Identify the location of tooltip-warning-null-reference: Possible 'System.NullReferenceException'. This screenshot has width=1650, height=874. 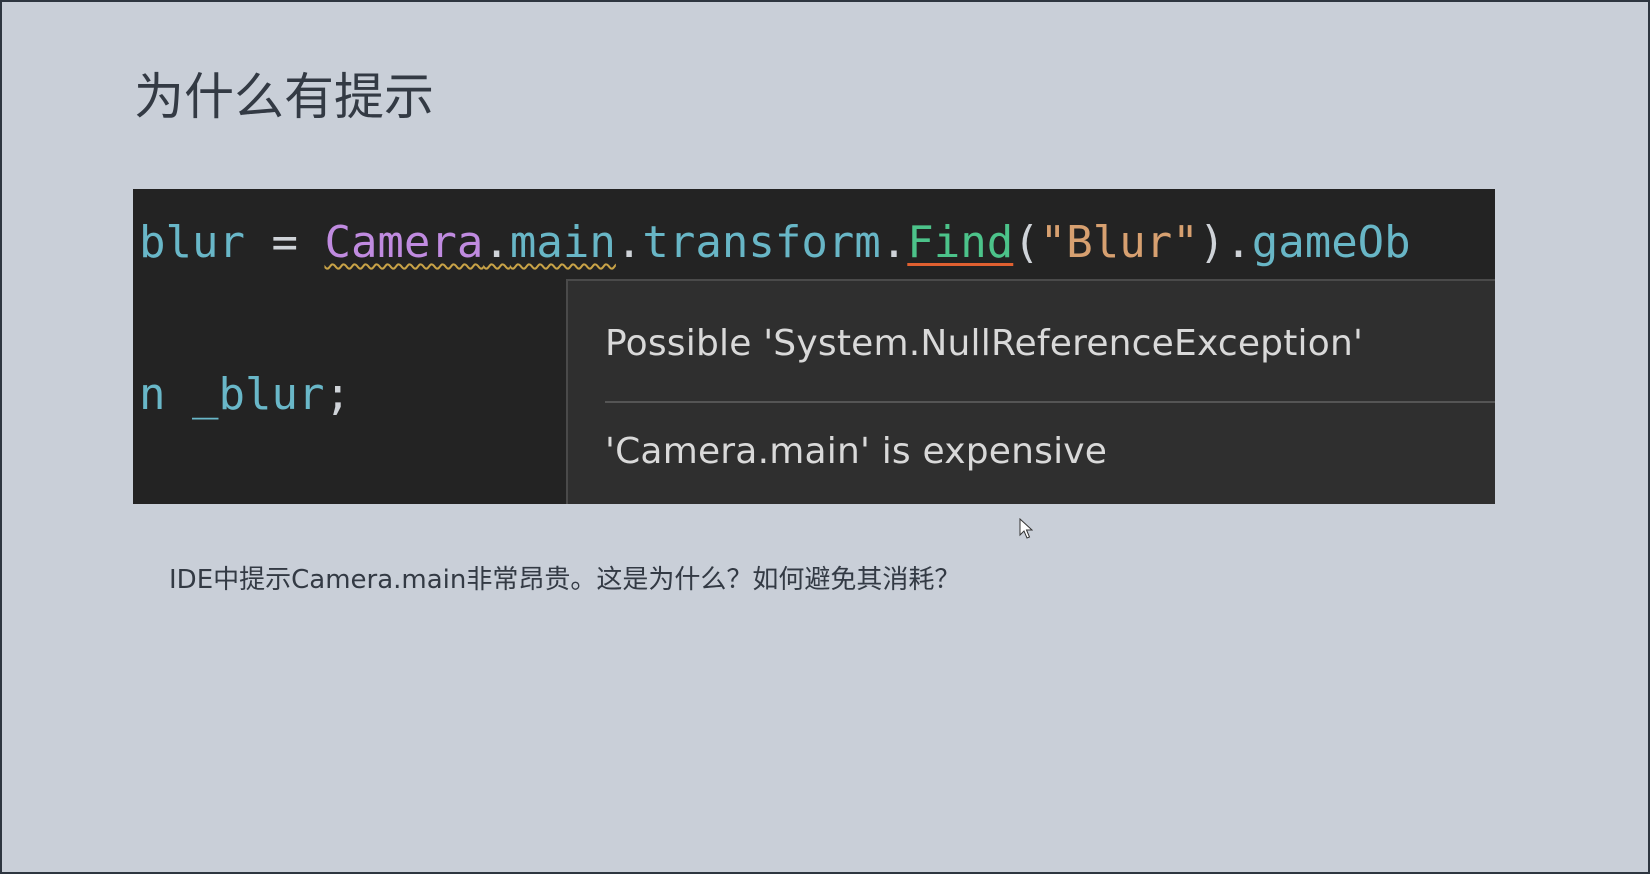
(984, 343).